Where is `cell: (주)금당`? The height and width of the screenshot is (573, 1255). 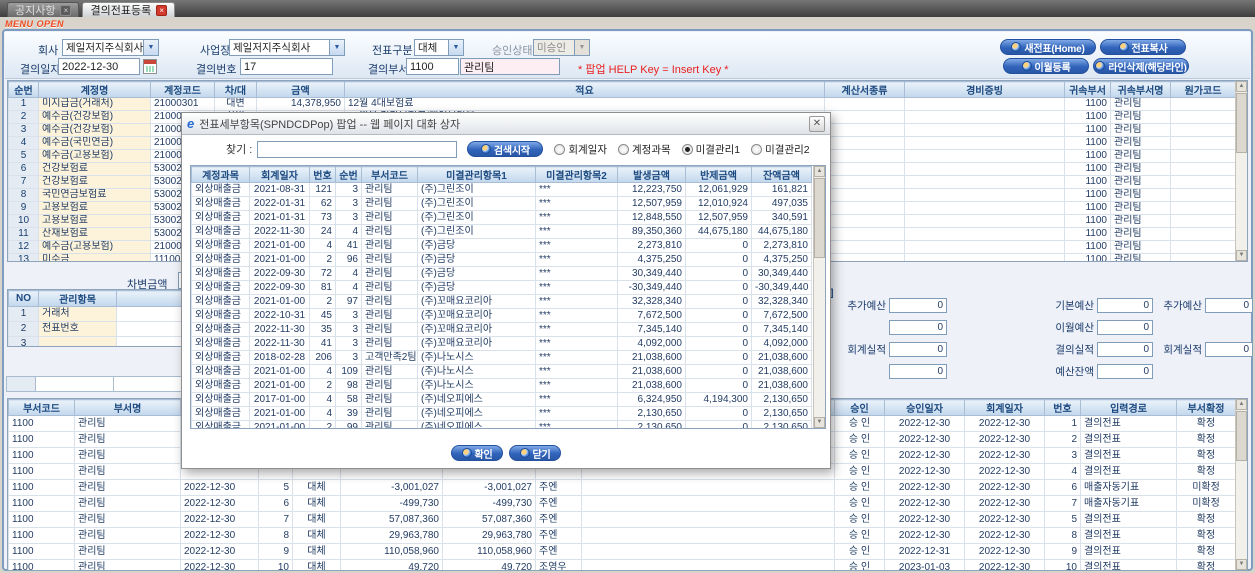
cell: (주)금당 is located at coordinates (476, 273).